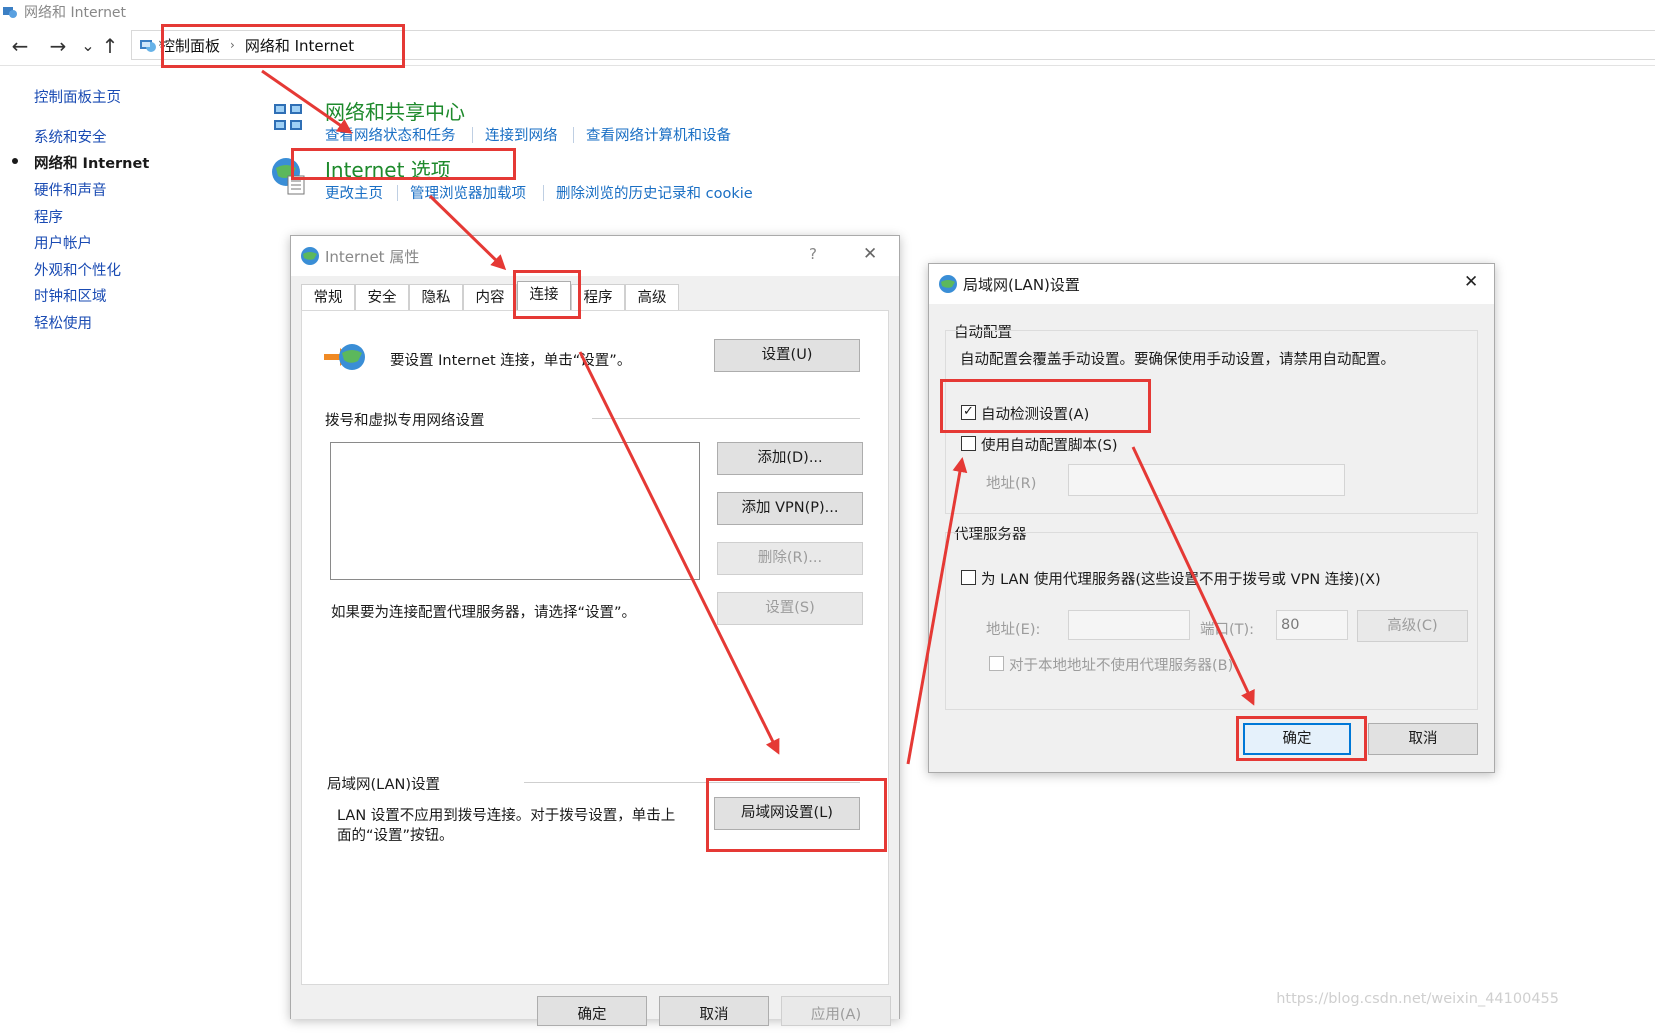 Image resolution: width=1655 pixels, height=1033 pixels. What do you see at coordinates (328, 297) in the screenshot?
I see `tab-general: 常规` at bounding box center [328, 297].